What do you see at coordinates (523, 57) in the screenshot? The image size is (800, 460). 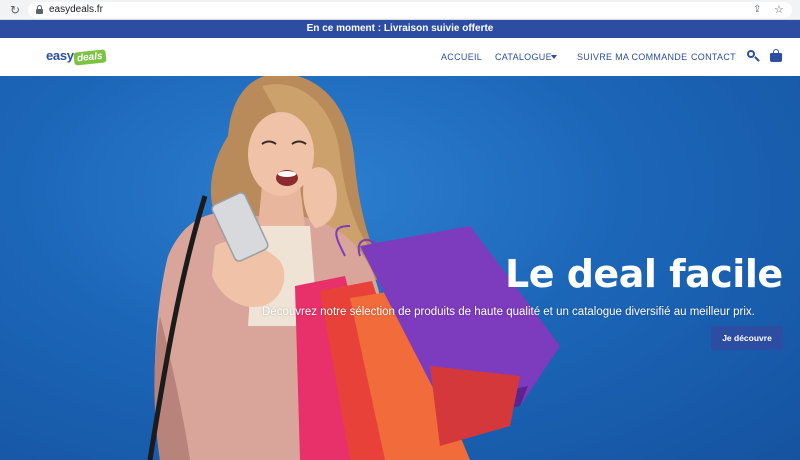 I see `nav-catalogue: CATALOGUE` at bounding box center [523, 57].